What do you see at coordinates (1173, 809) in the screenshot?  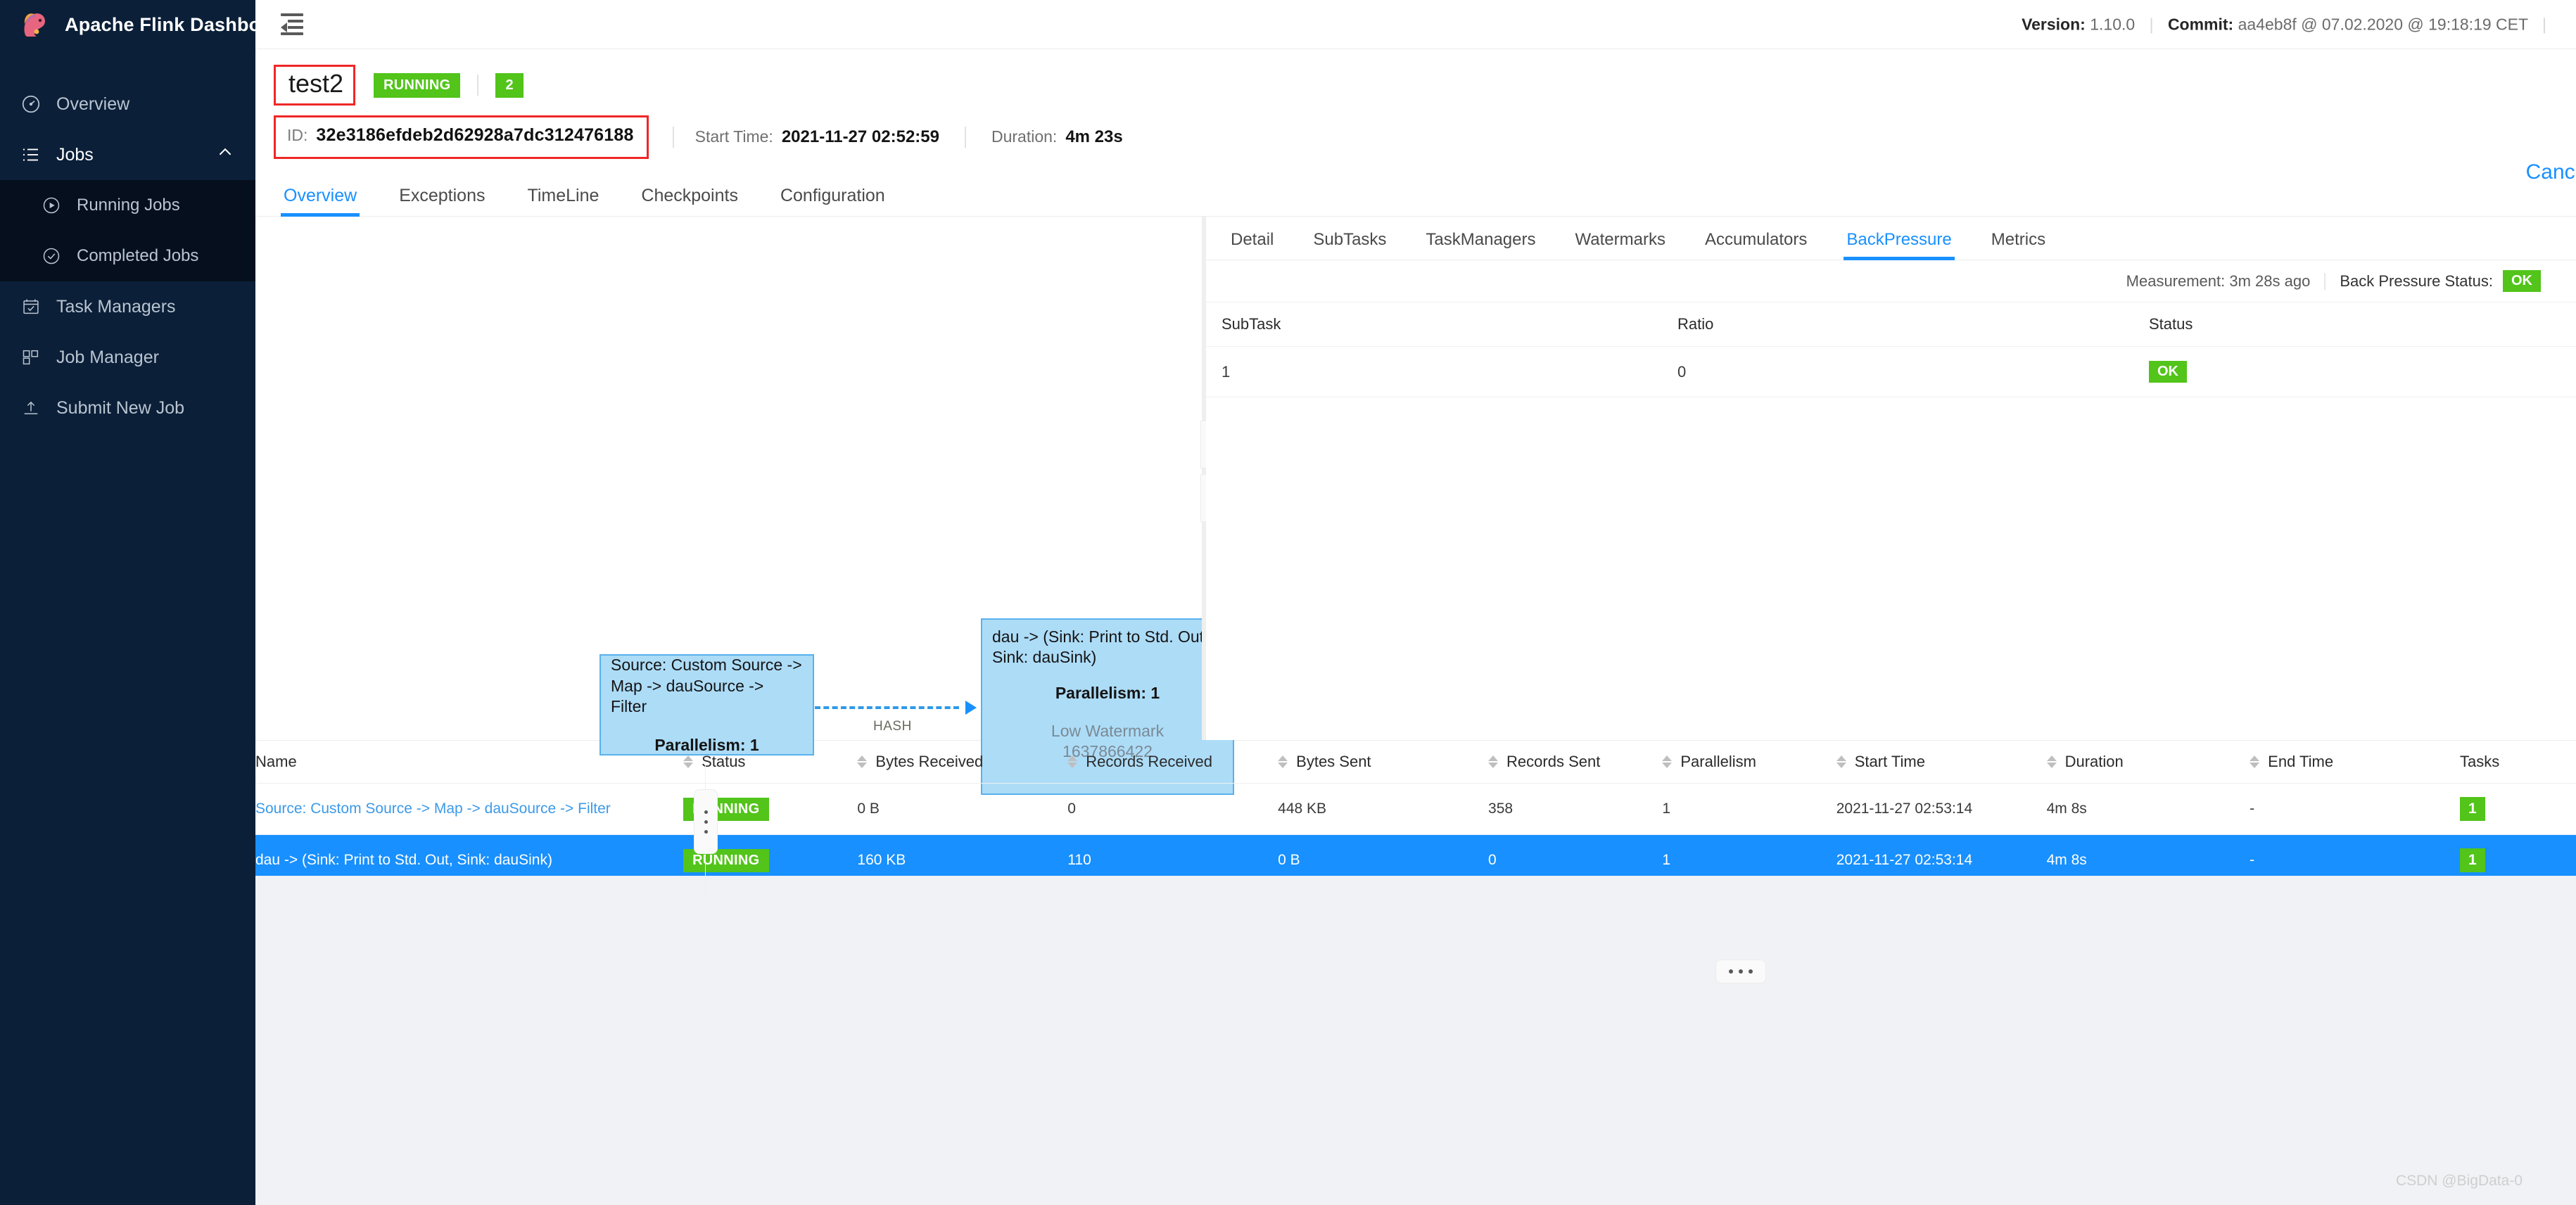 I see `cell-records-received: 0` at bounding box center [1173, 809].